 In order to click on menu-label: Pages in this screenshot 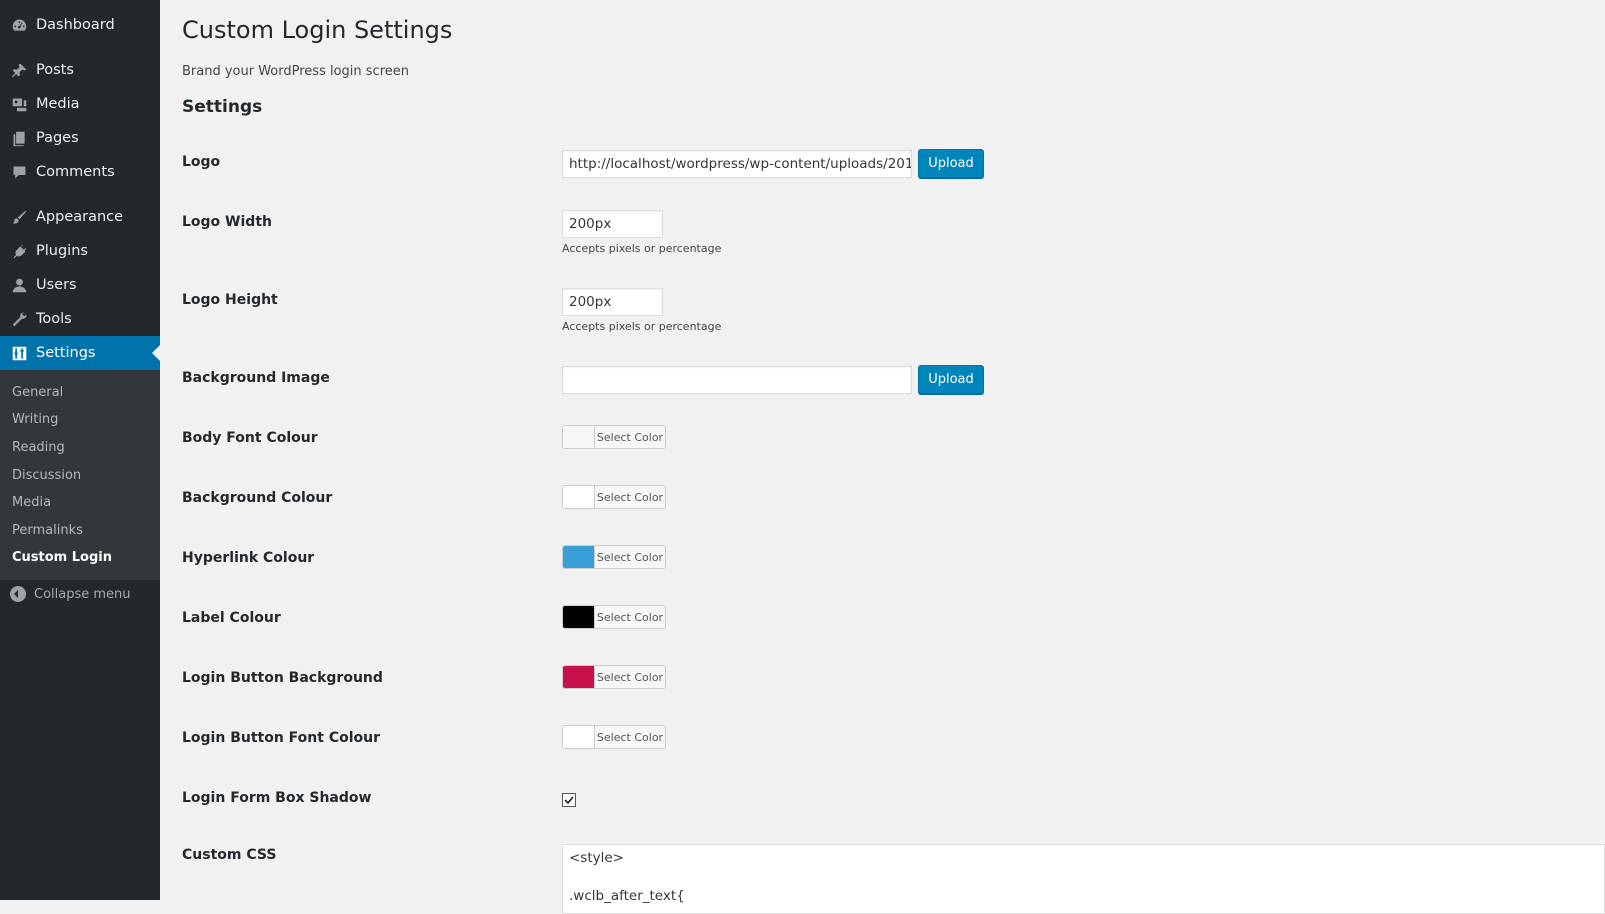, I will do `click(57, 138)`.